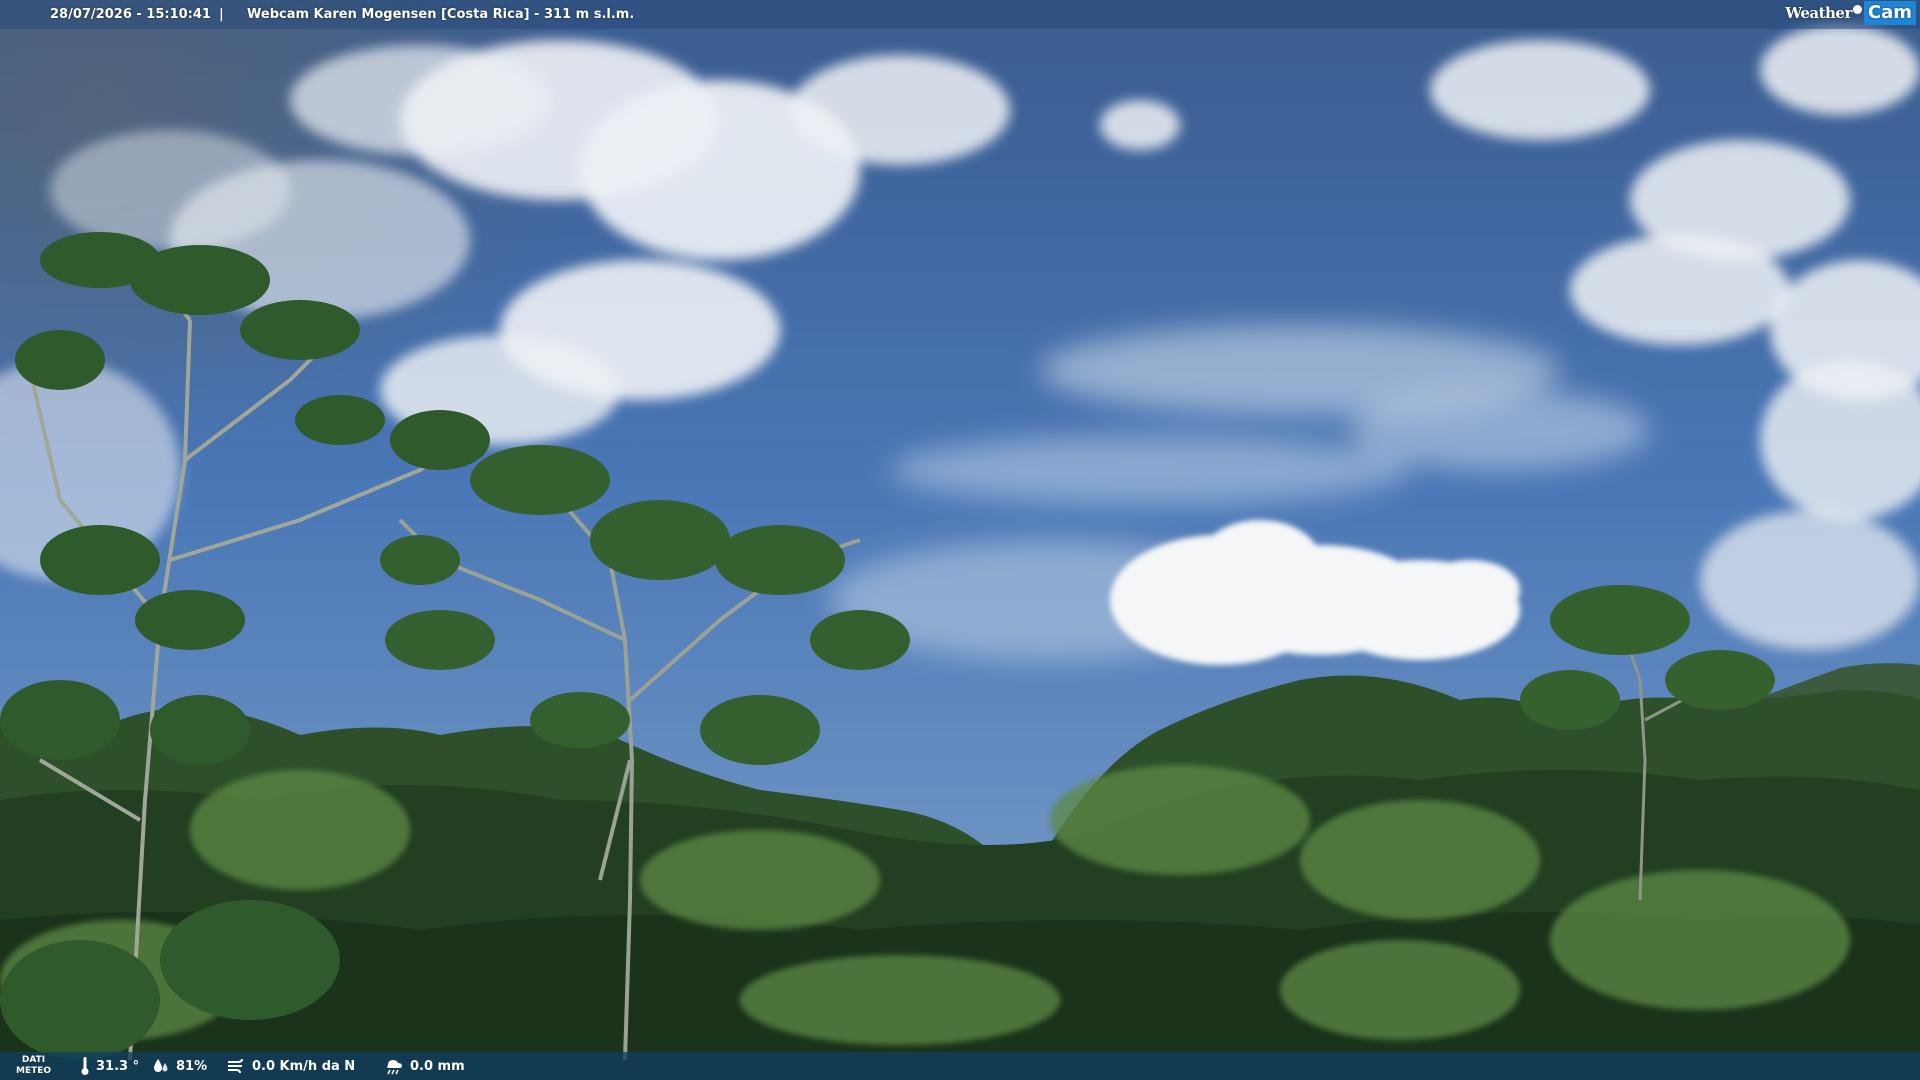 The width and height of the screenshot is (1920, 1080). I want to click on temperature-readout: 31.3 °, so click(109, 1066).